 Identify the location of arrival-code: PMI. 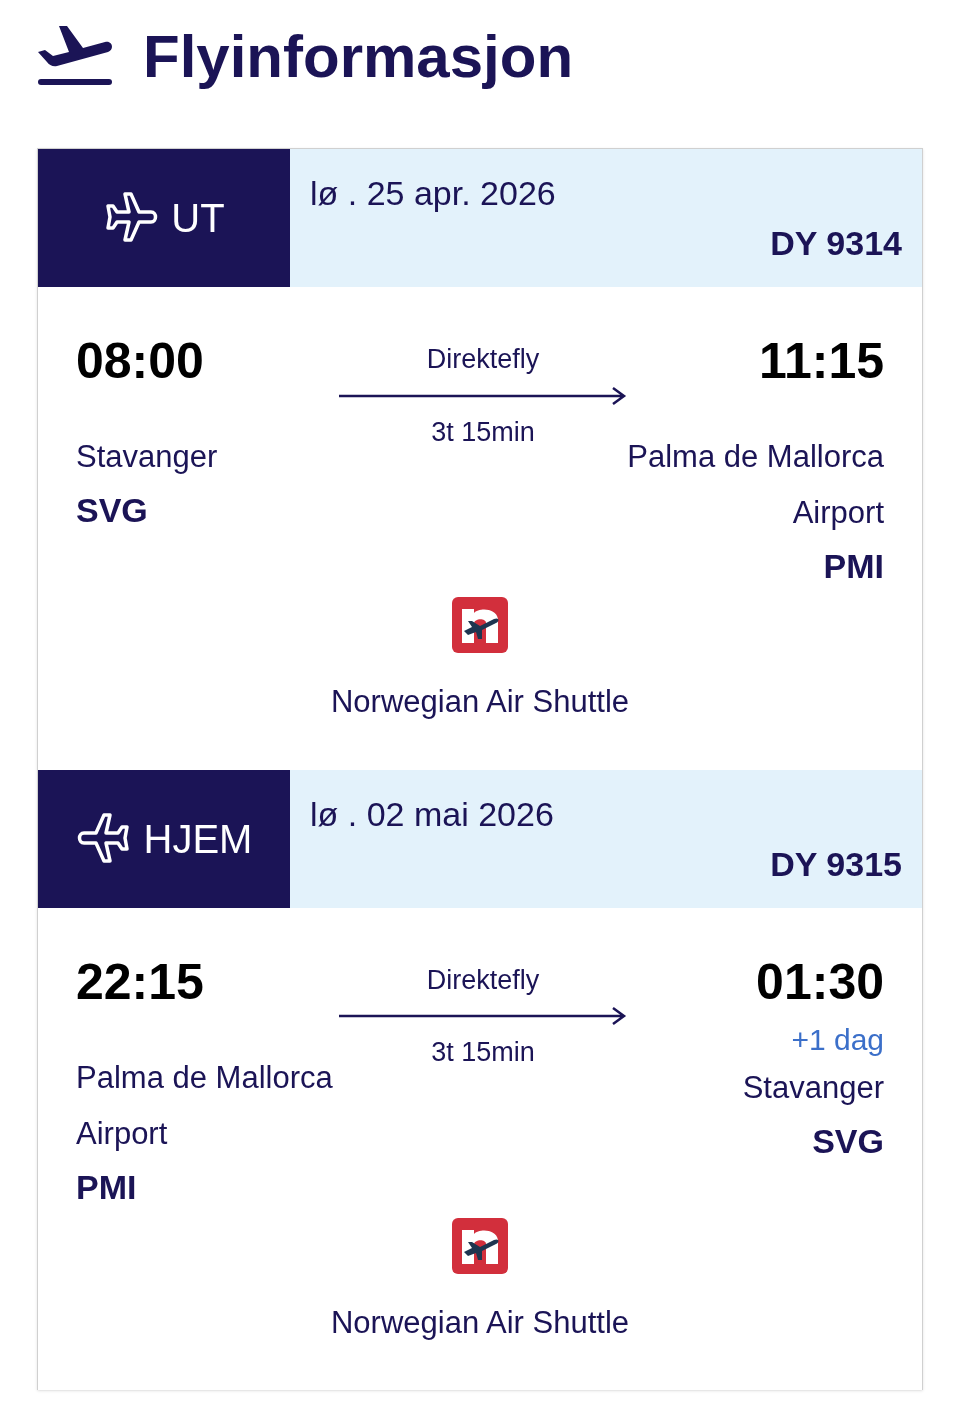
(853, 566).